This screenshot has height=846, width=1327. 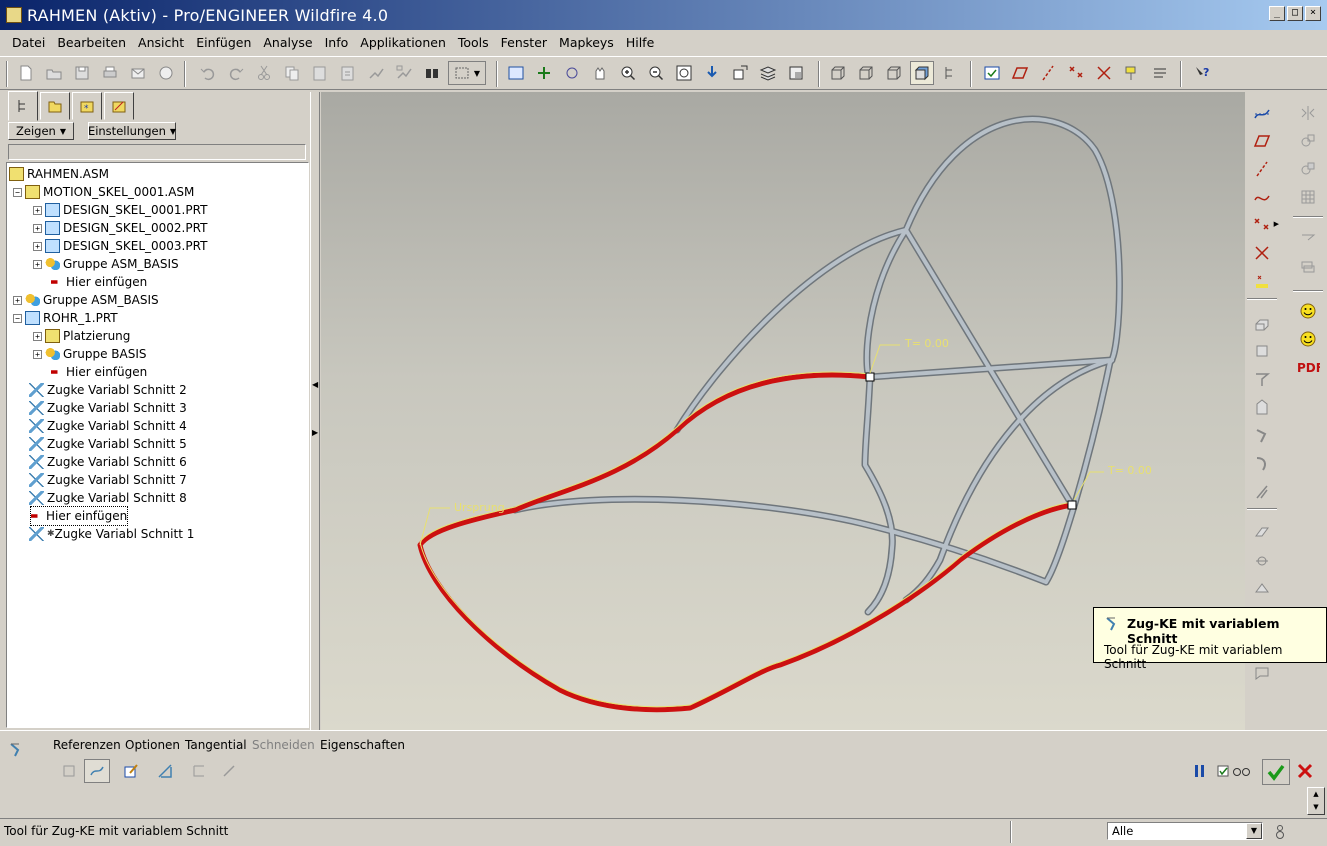 What do you see at coordinates (1076, 73) in the screenshot?
I see `point-display-icon` at bounding box center [1076, 73].